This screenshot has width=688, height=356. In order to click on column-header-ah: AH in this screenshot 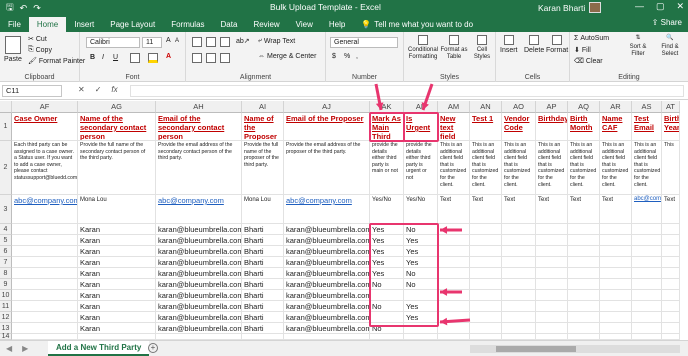, I will do `click(199, 107)`.